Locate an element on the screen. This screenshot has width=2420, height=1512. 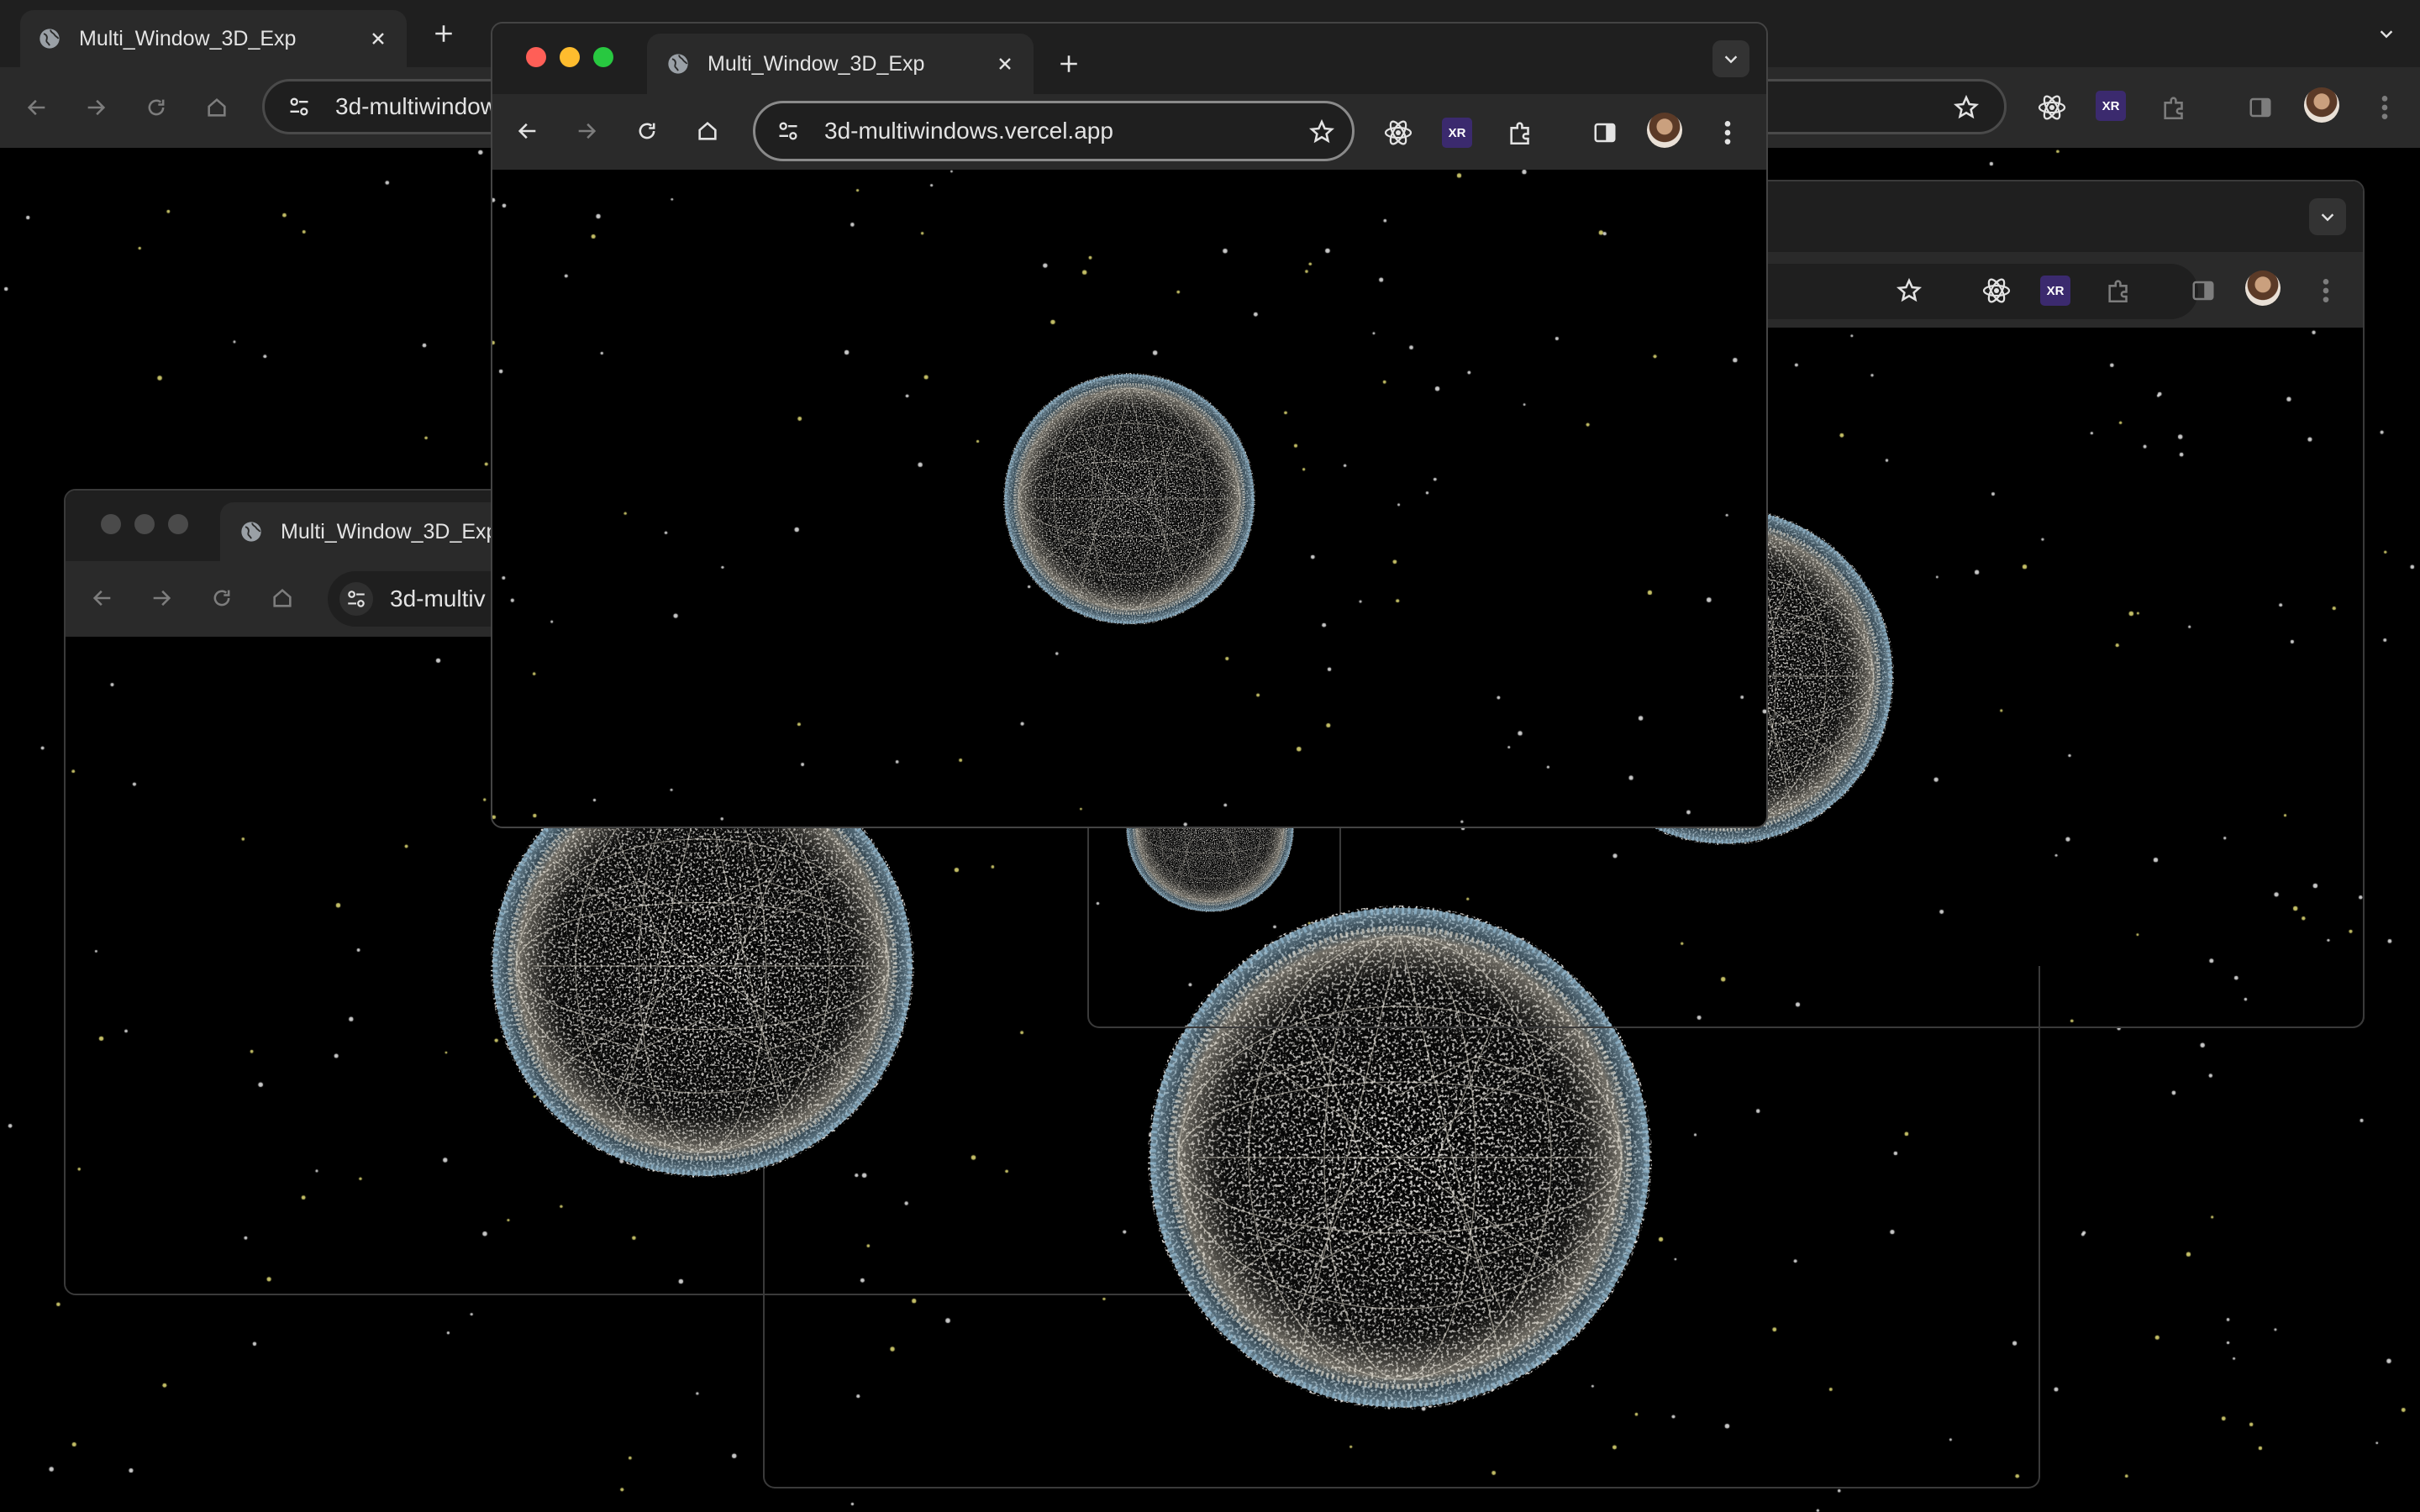
url-text: 3d-multiv is located at coordinates (438, 598).